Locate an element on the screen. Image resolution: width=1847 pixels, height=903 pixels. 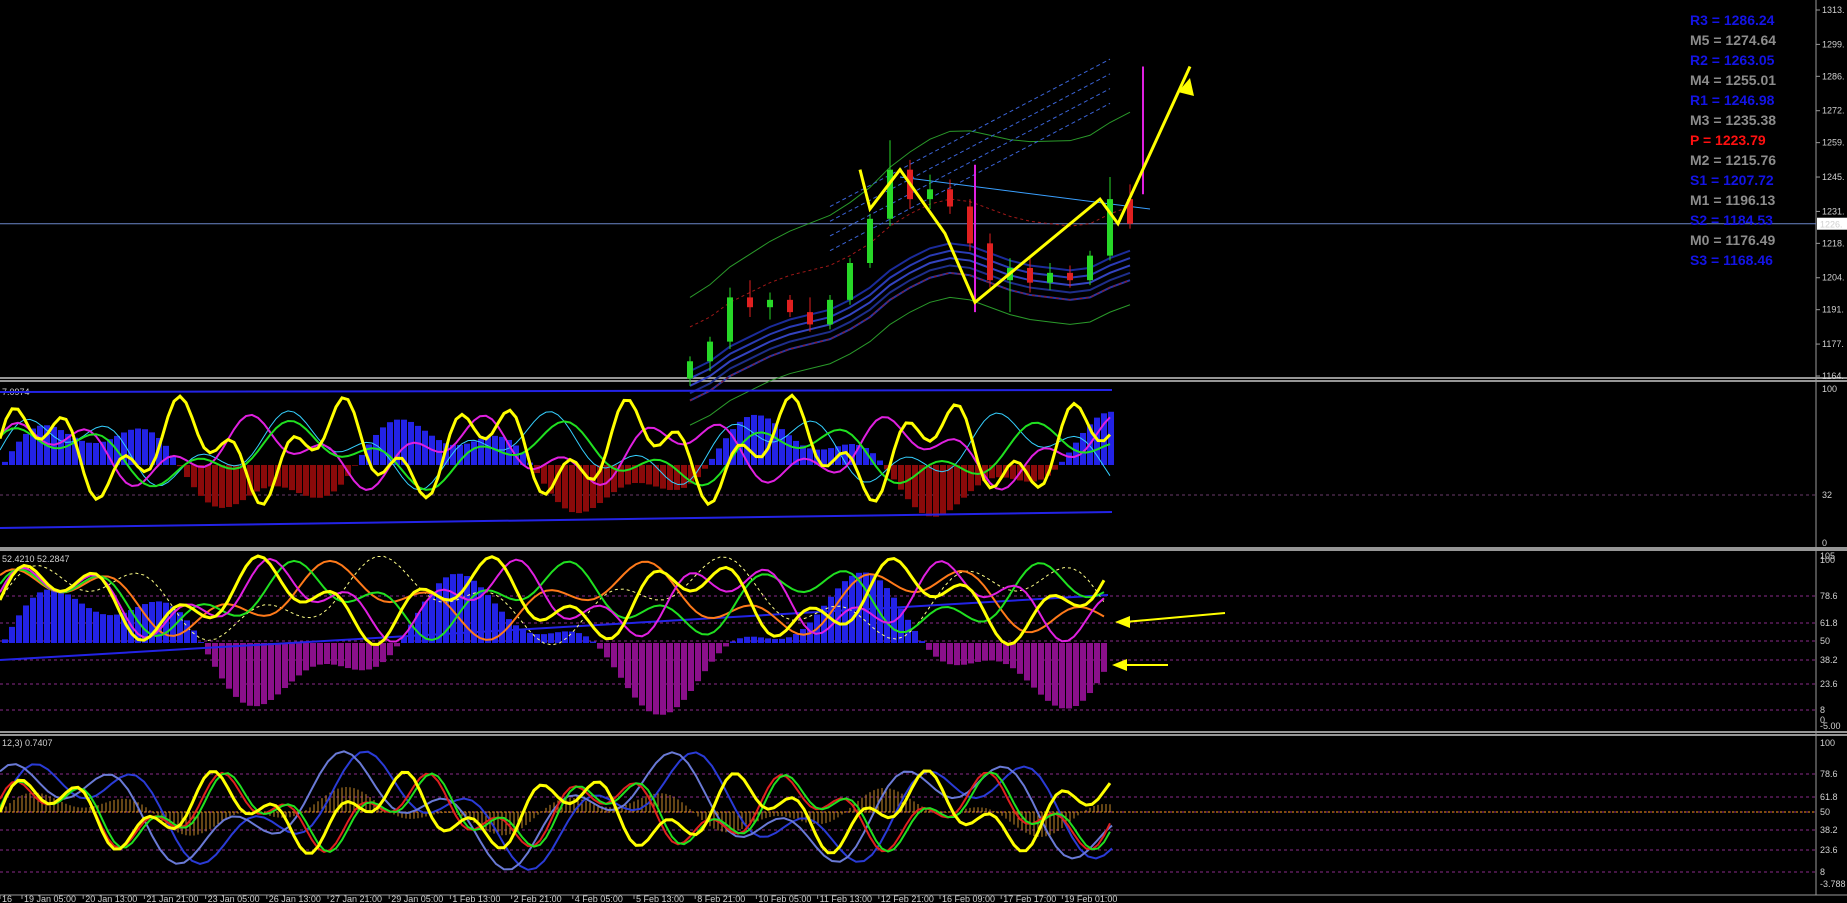
pane1-axis-label: 100 is located at coordinates (1829, 389).